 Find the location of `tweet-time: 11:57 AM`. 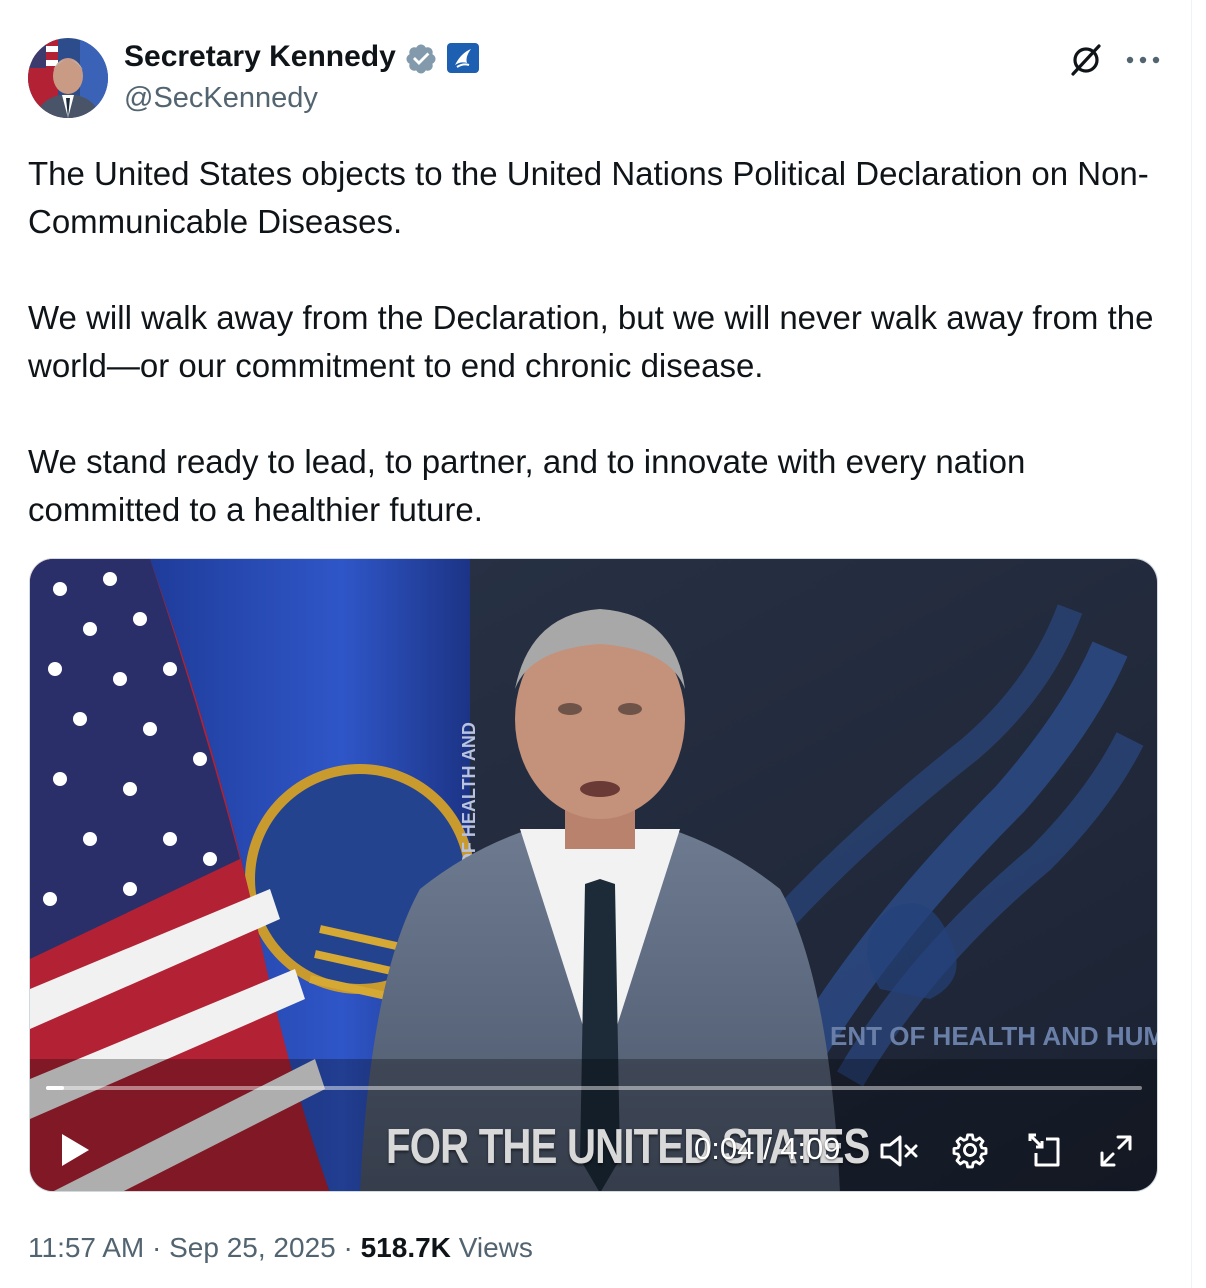

tweet-time: 11:57 AM is located at coordinates (86, 1247).